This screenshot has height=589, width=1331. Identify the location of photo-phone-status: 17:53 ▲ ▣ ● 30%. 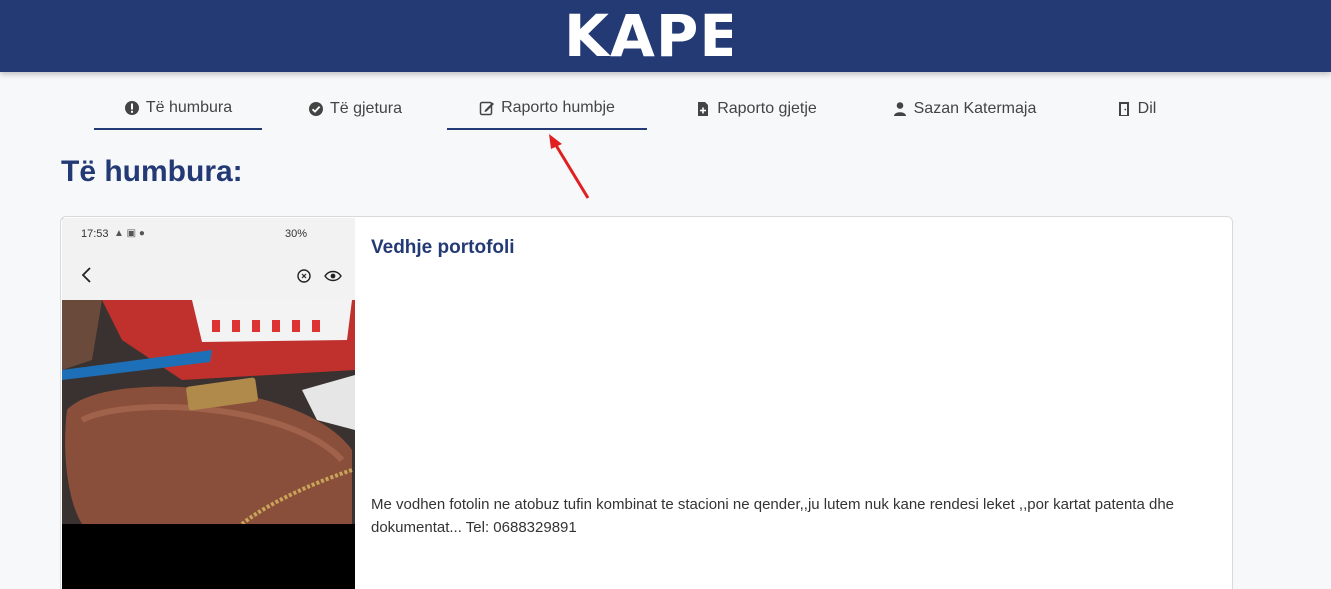
(208, 259).